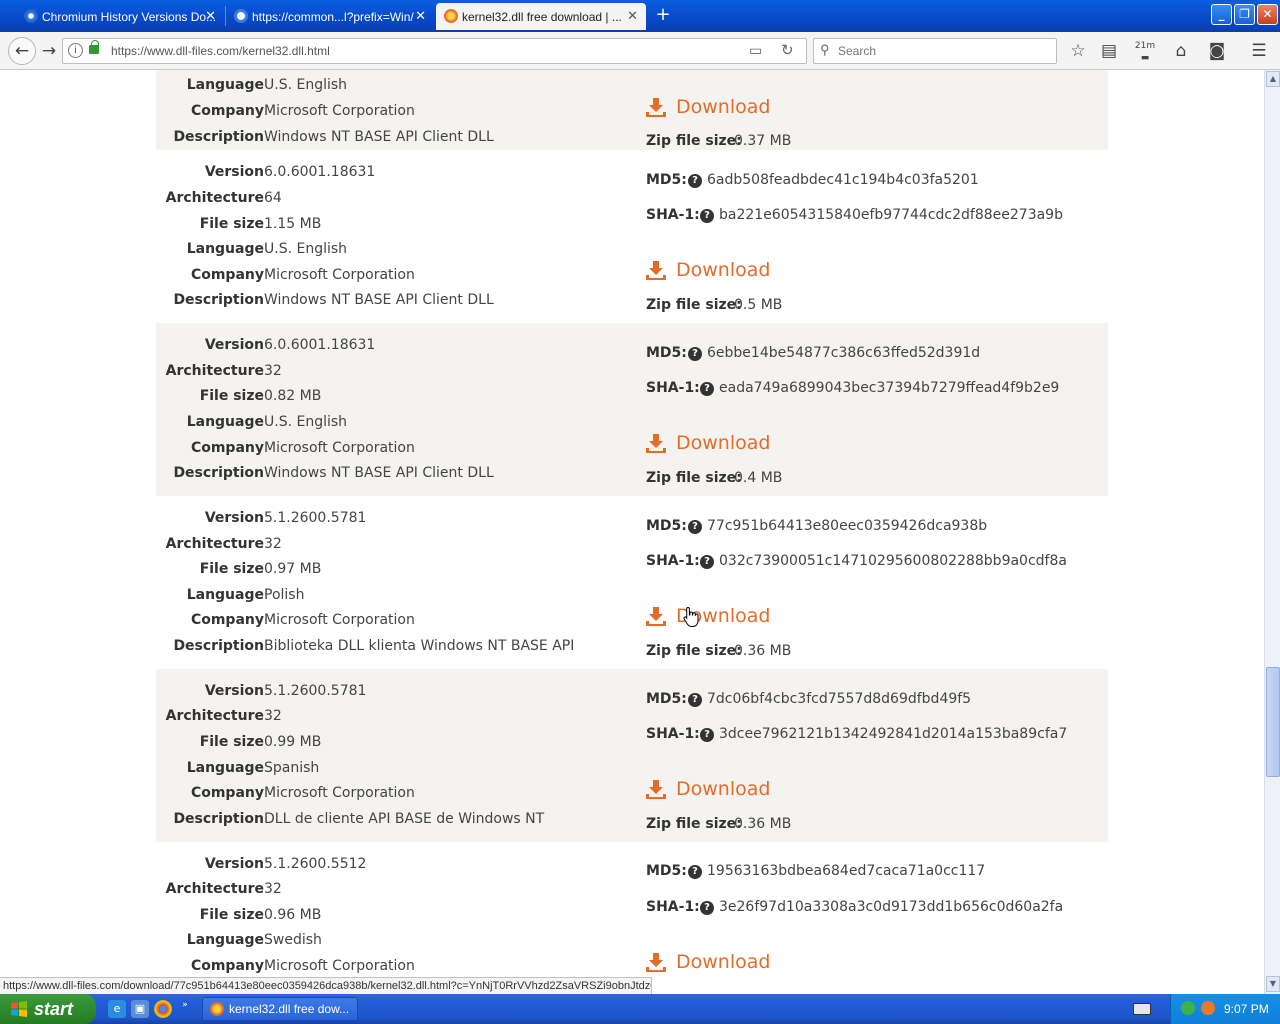  What do you see at coordinates (663, 15) in the screenshot?
I see `new-tab-button: +` at bounding box center [663, 15].